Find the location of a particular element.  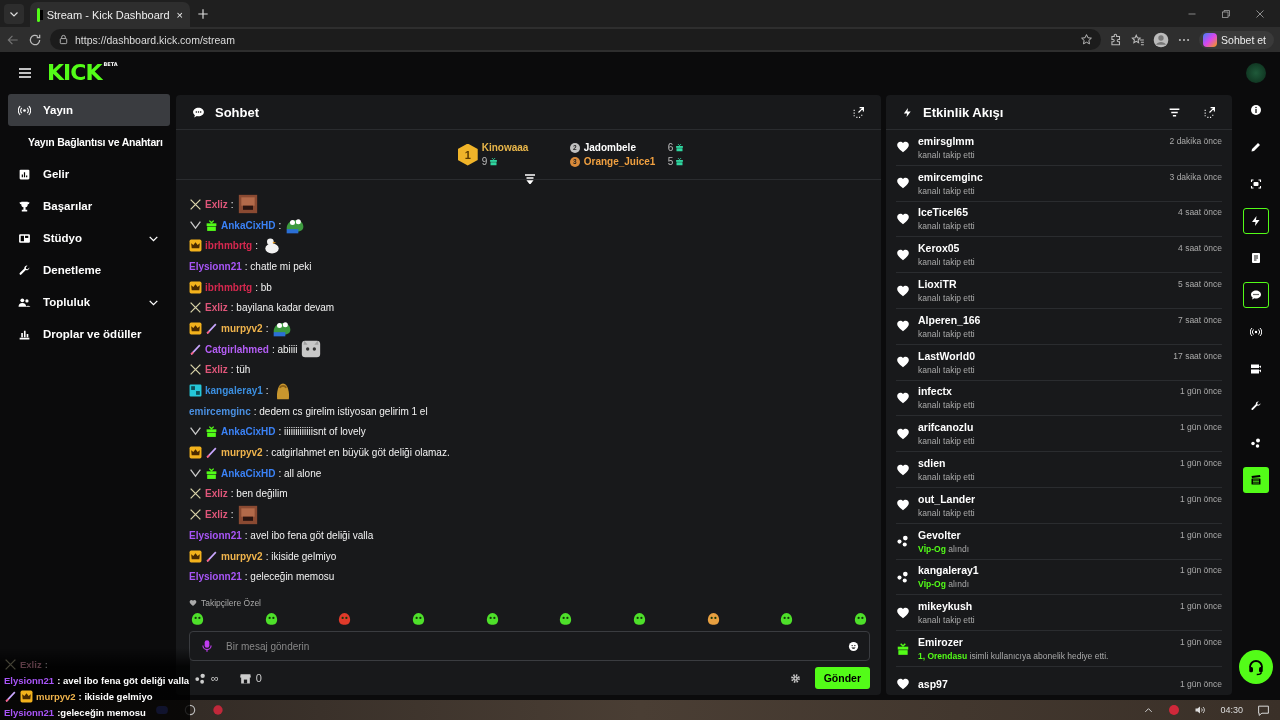

chat-message-text: : is located at coordinates (232, 515).